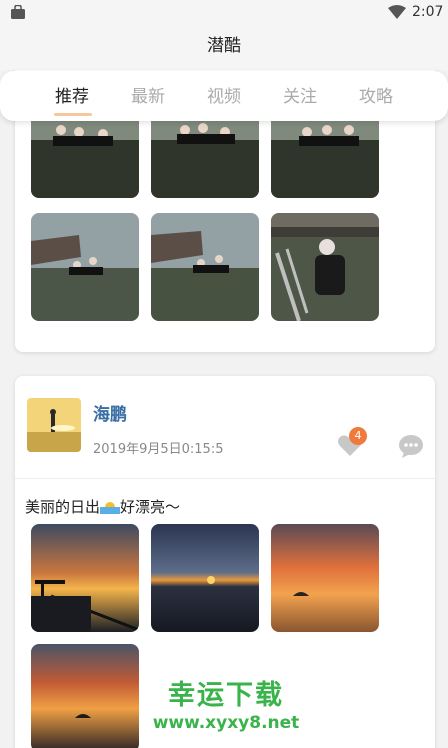 Image resolution: width=448 pixels, height=748 pixels. I want to click on active-tab-indicator, so click(73, 114).